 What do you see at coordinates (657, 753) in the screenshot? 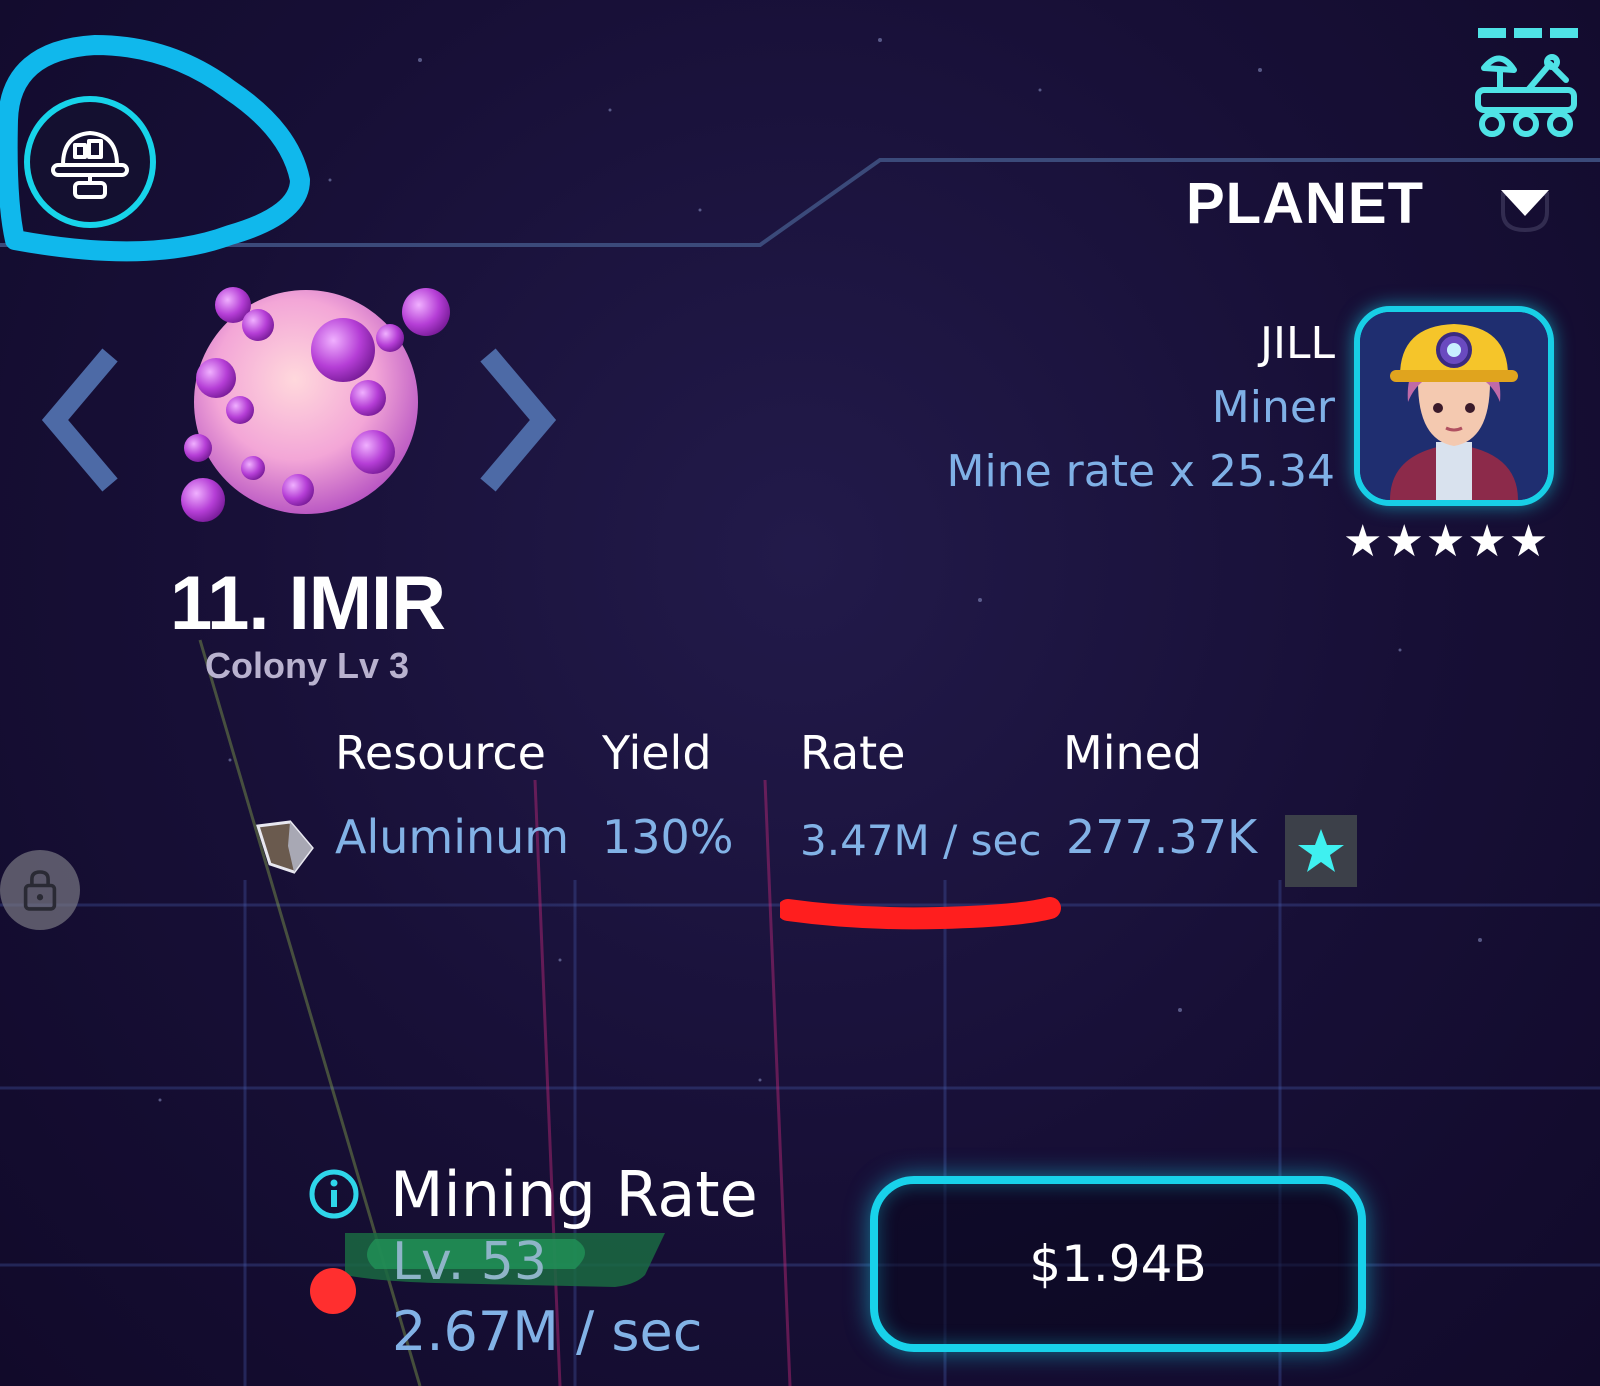
I see `column-header-yield: Yield` at bounding box center [657, 753].